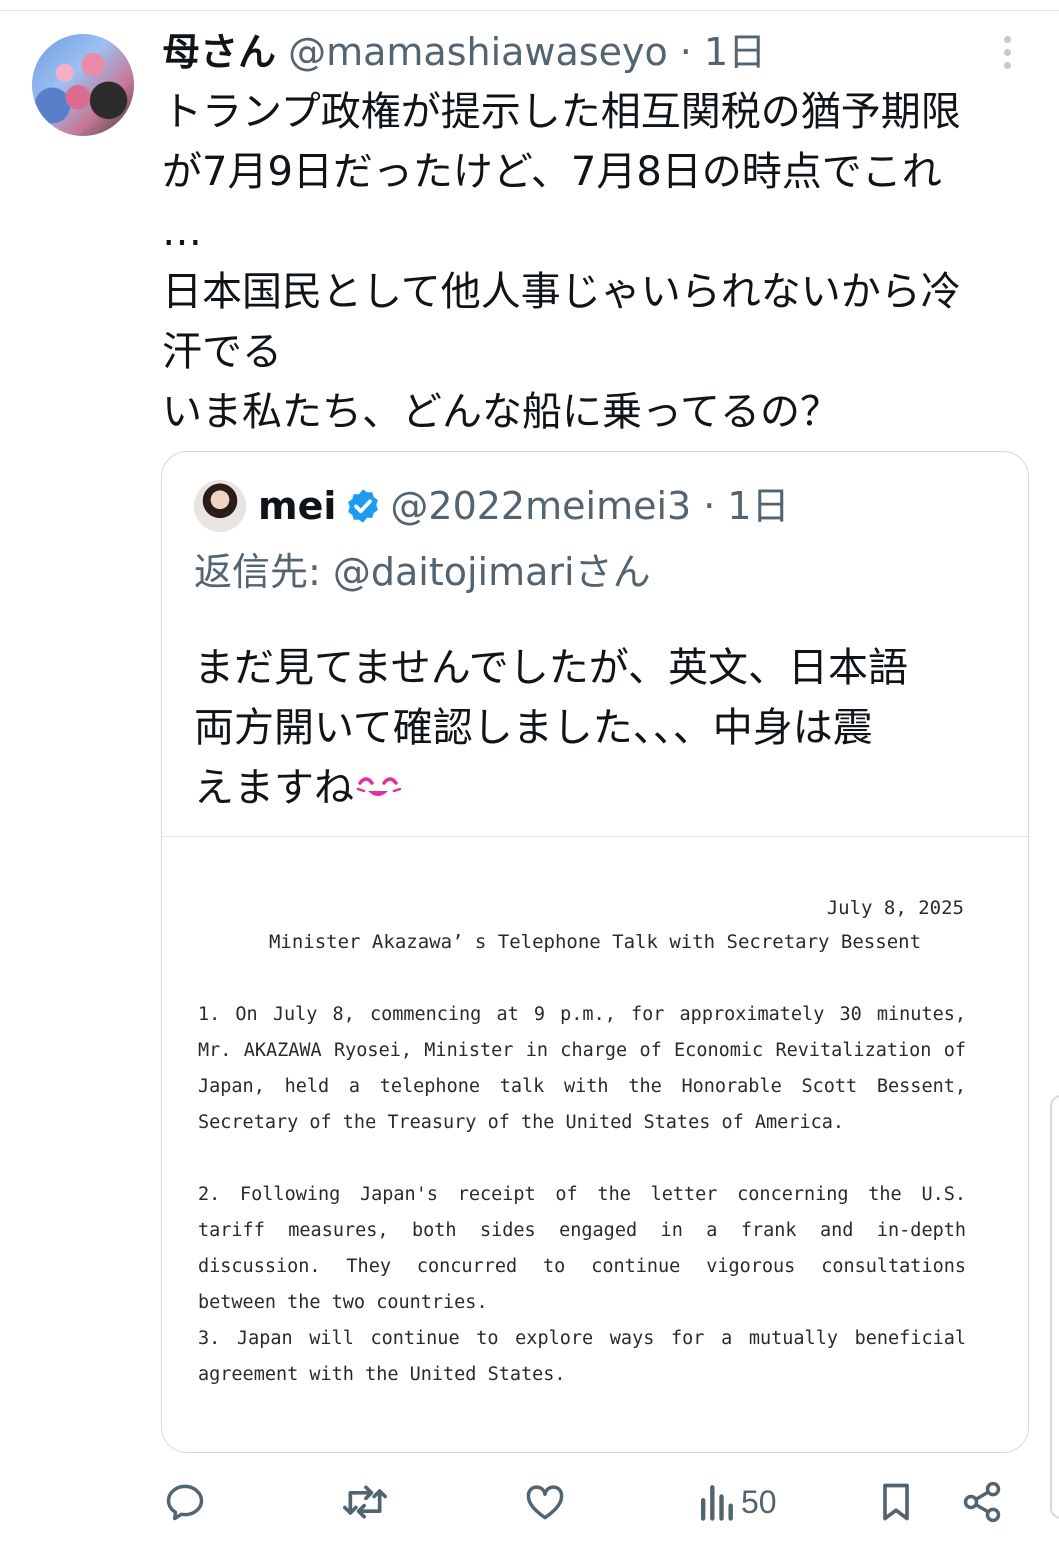  What do you see at coordinates (594, 788) in the screenshot?
I see `quoted-line-with-emoji: えますね` at bounding box center [594, 788].